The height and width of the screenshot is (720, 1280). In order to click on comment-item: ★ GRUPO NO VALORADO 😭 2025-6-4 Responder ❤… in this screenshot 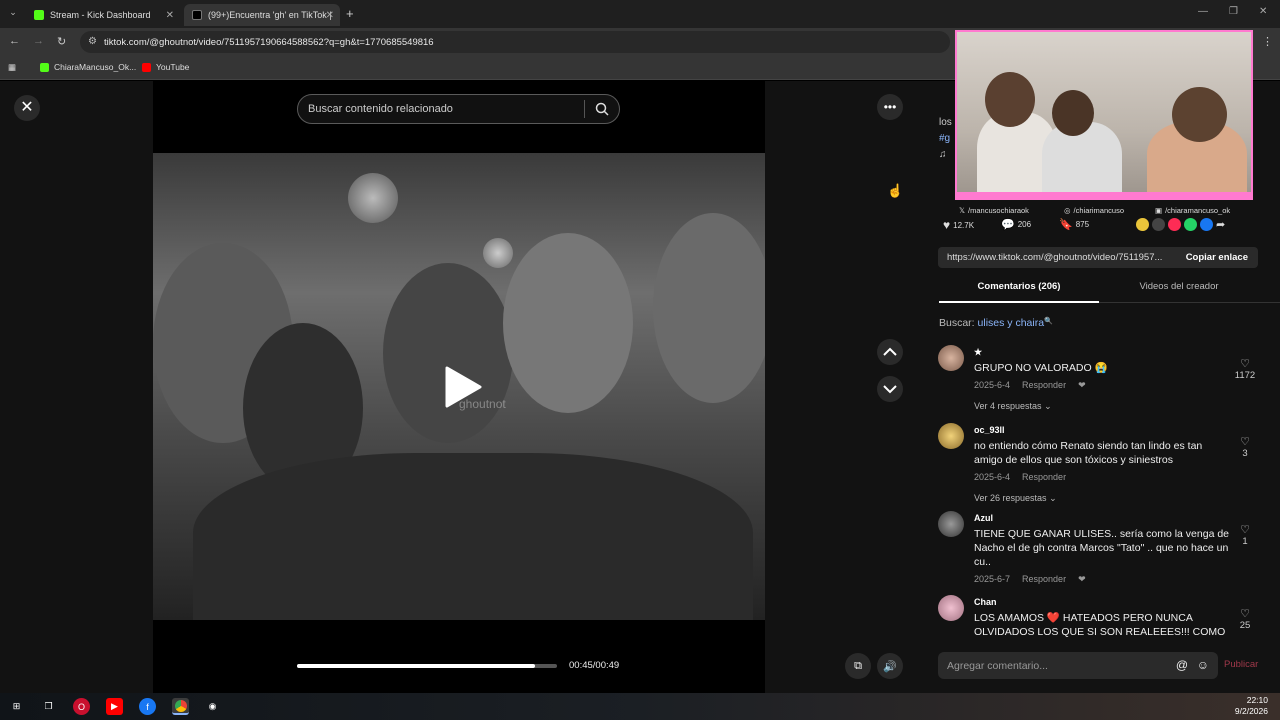, I will do `click(1098, 378)`.